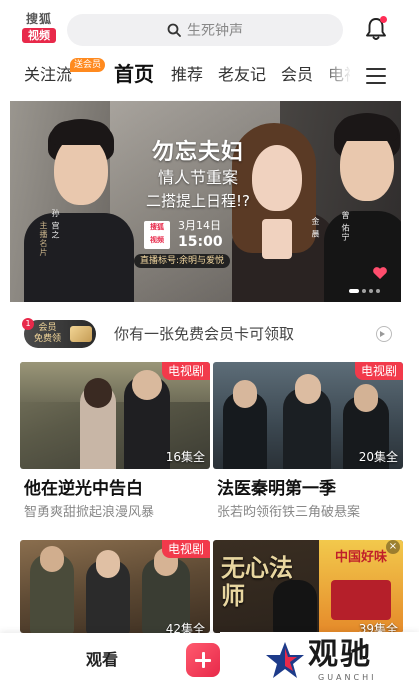 The width and height of the screenshot is (419, 687). Describe the element at coordinates (336, 77) in the screenshot. I see `tabs-fade` at that location.